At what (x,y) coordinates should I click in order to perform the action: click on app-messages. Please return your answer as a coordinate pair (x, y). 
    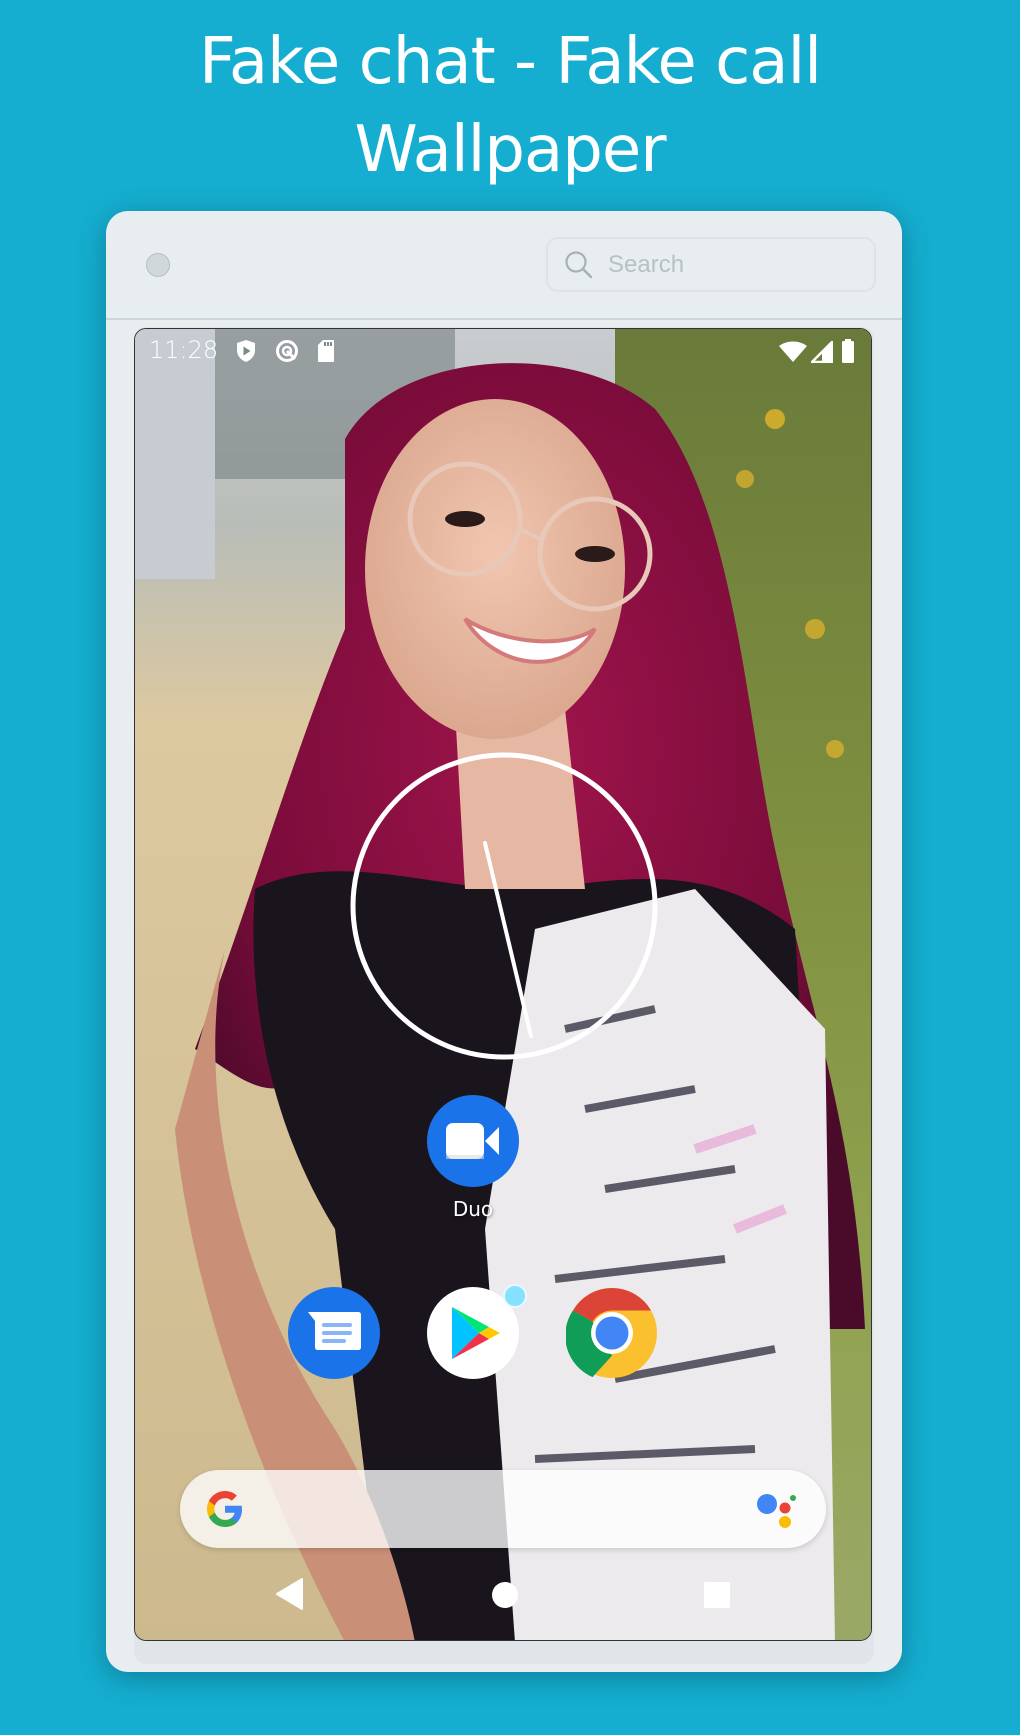
    Looking at the image, I should click on (334, 1333).